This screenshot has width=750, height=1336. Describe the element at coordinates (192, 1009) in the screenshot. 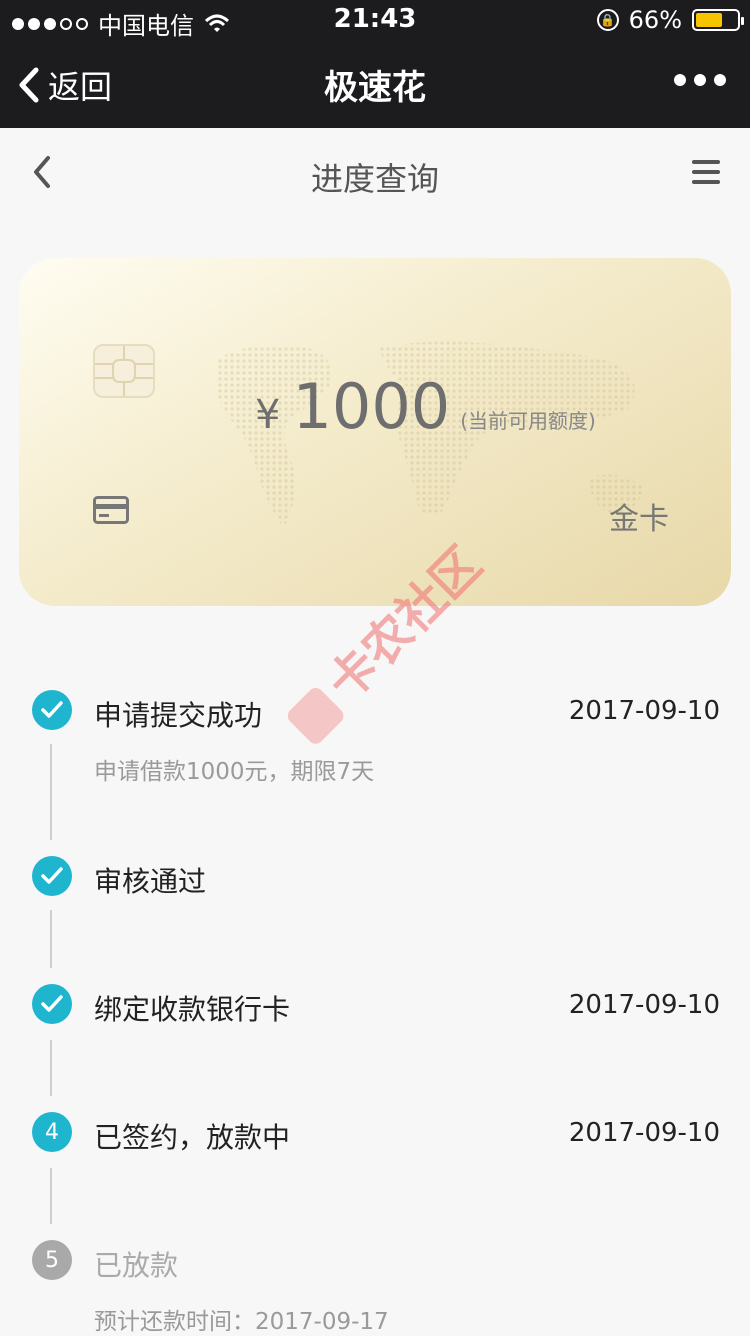

I see `step-title: 绑定收款银行卡` at that location.